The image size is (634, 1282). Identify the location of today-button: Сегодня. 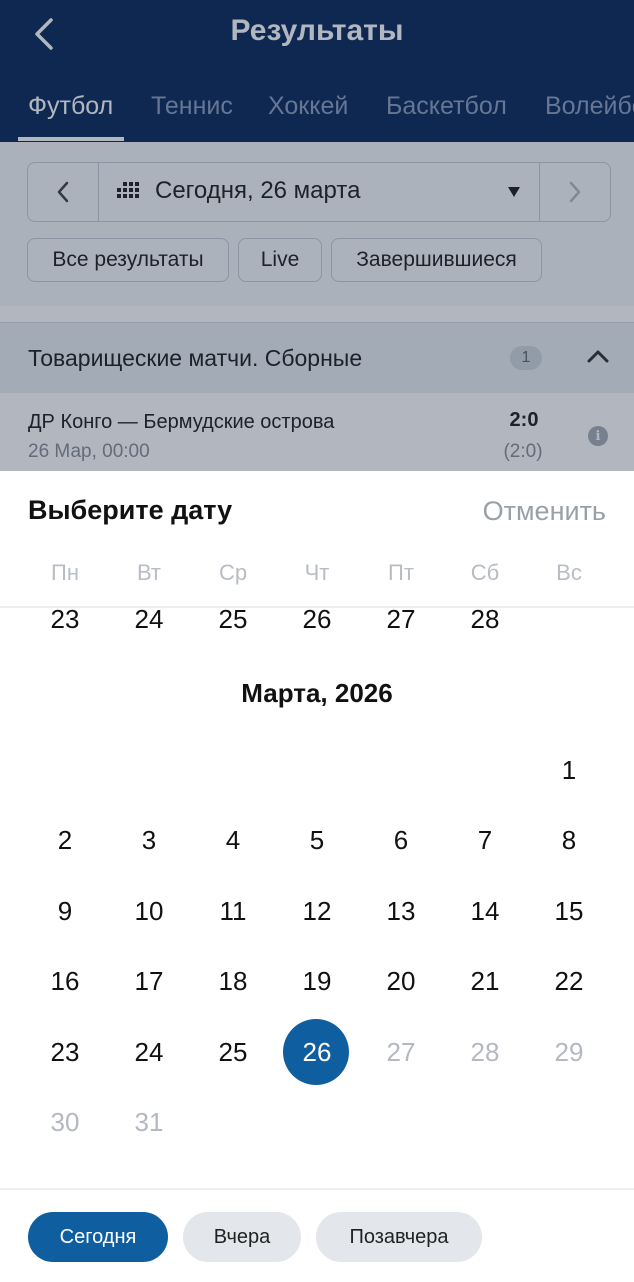
(98, 1237).